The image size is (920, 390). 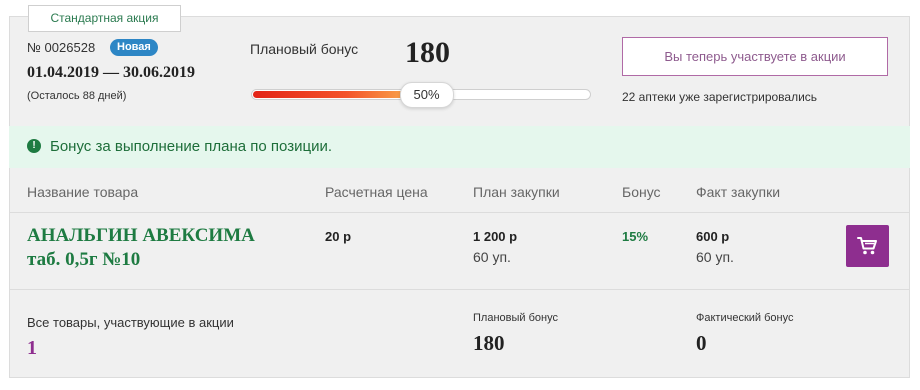 What do you see at coordinates (720, 97) in the screenshot?
I see `registered-count: 22 аптеки уже зарегистрировались` at bounding box center [720, 97].